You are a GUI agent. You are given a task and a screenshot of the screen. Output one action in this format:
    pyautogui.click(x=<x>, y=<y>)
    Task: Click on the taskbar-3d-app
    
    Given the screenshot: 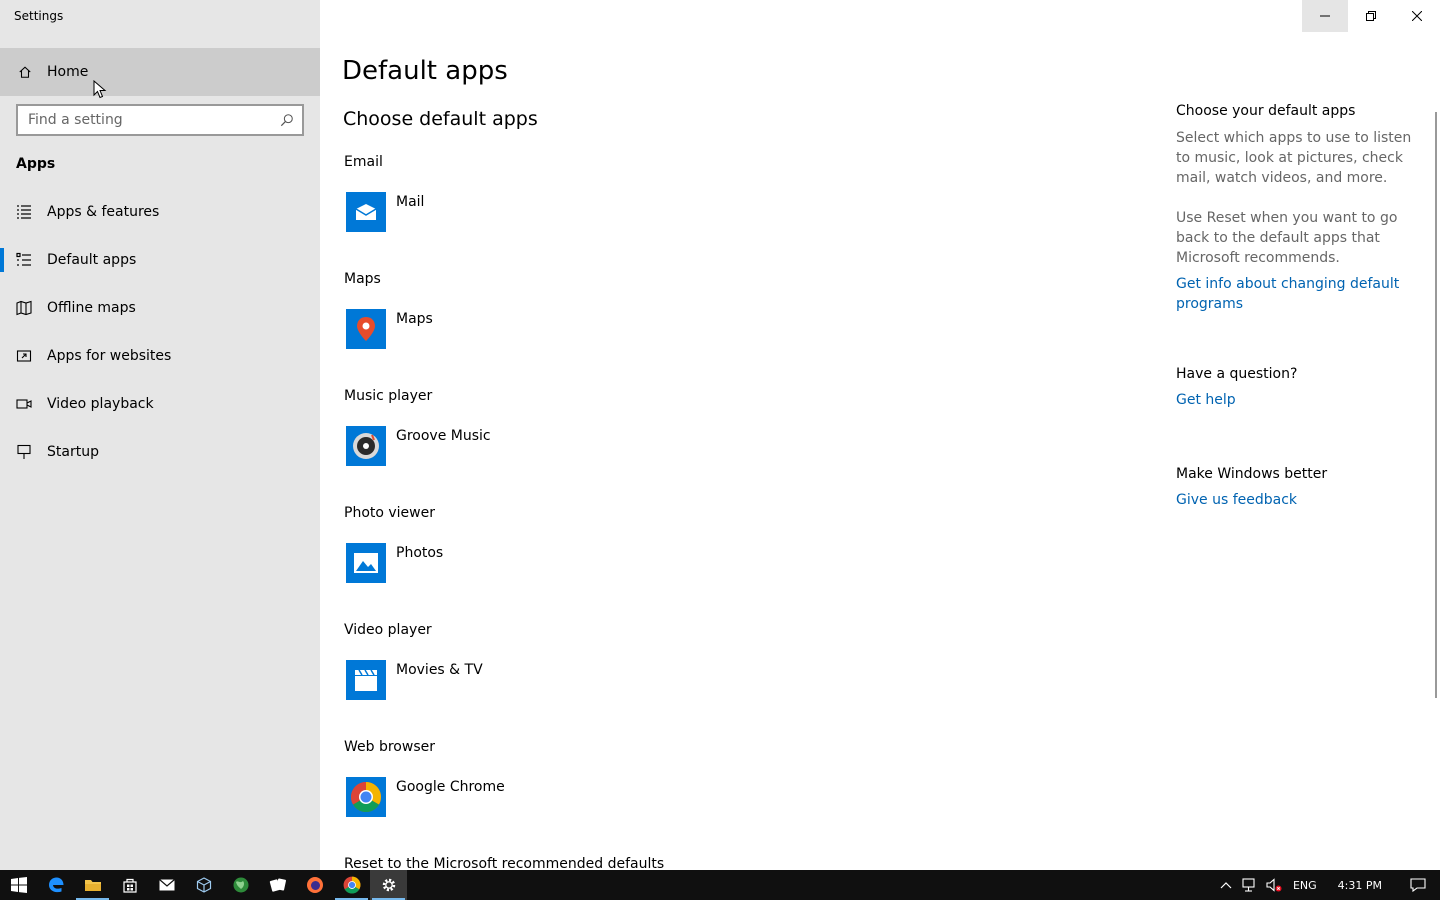 What is the action you would take?
    pyautogui.click(x=203, y=885)
    